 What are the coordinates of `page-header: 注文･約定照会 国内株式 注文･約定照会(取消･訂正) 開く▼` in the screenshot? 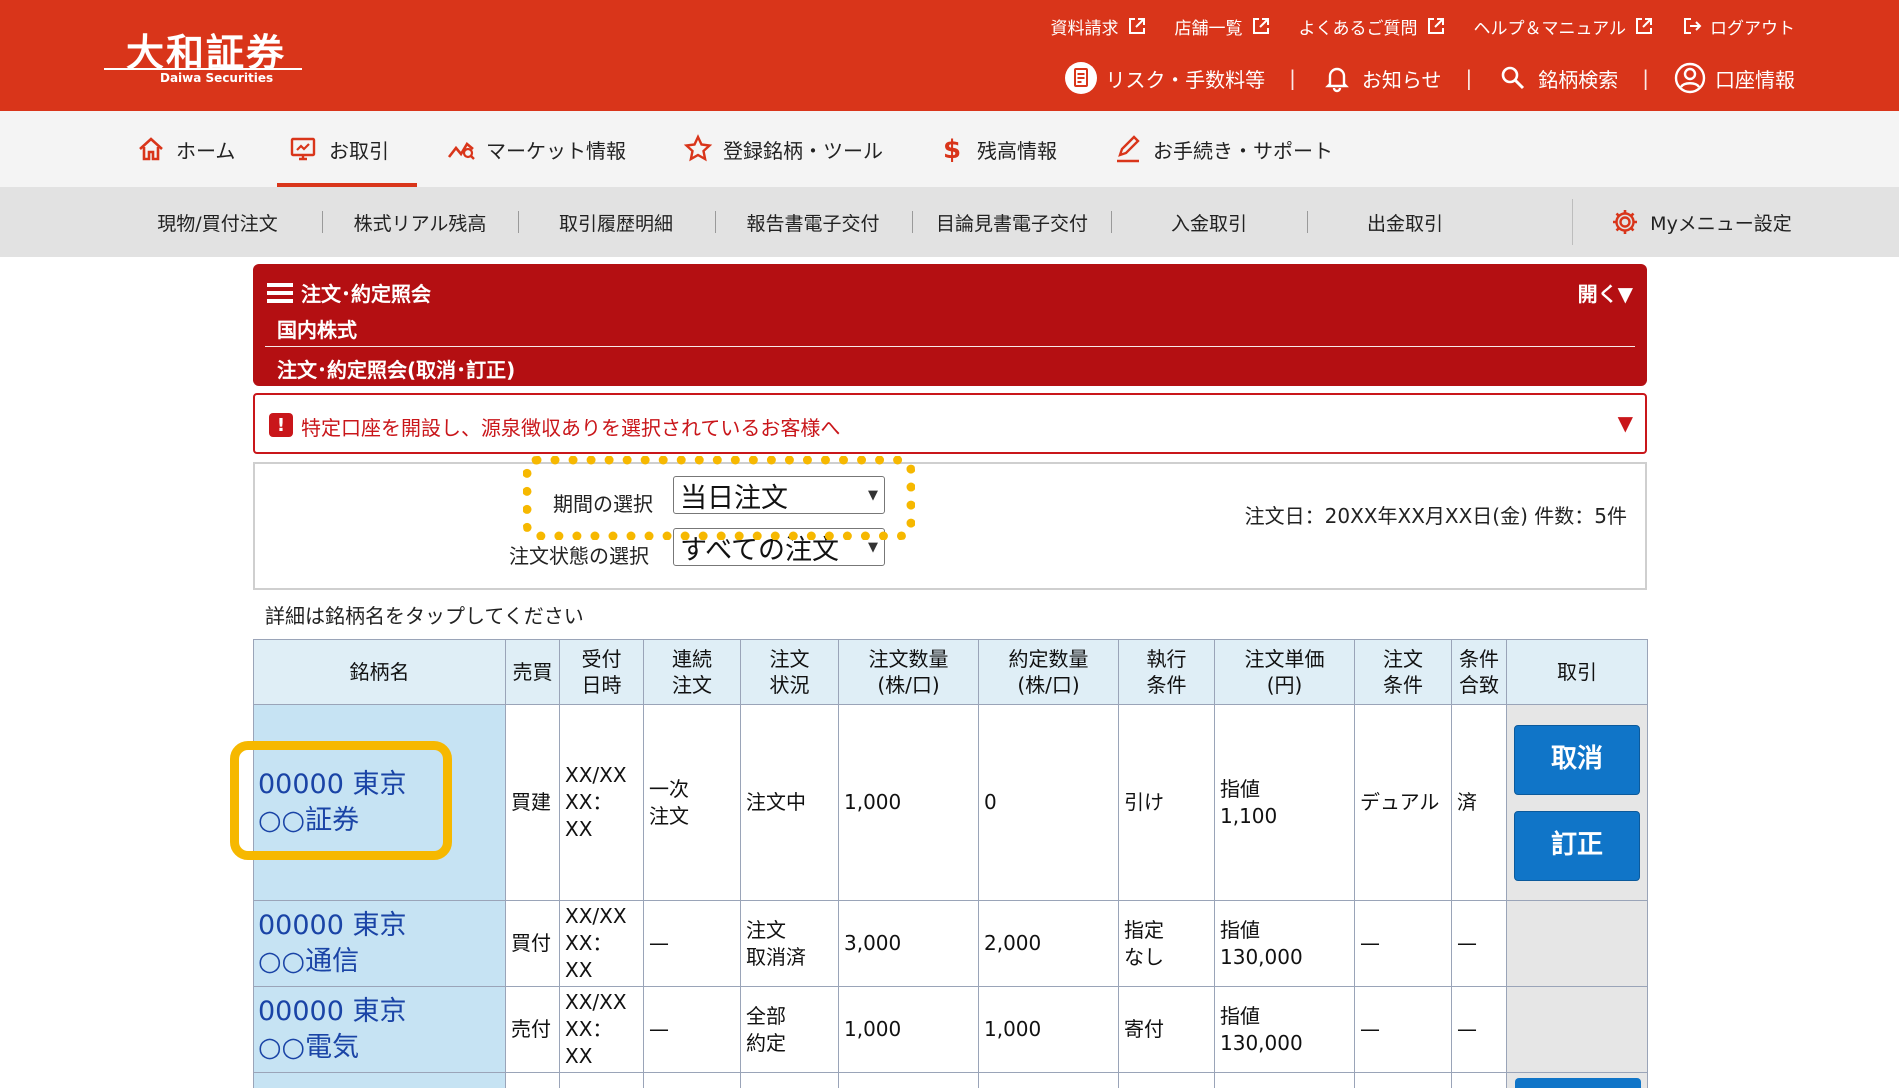 It's located at (950, 325).